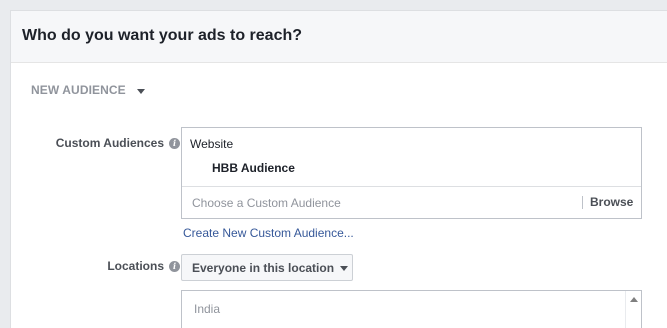 This screenshot has height=328, width=667. Describe the element at coordinates (162, 35) in the screenshot. I see `panel-title: Who do you want your ads to reach?` at that location.